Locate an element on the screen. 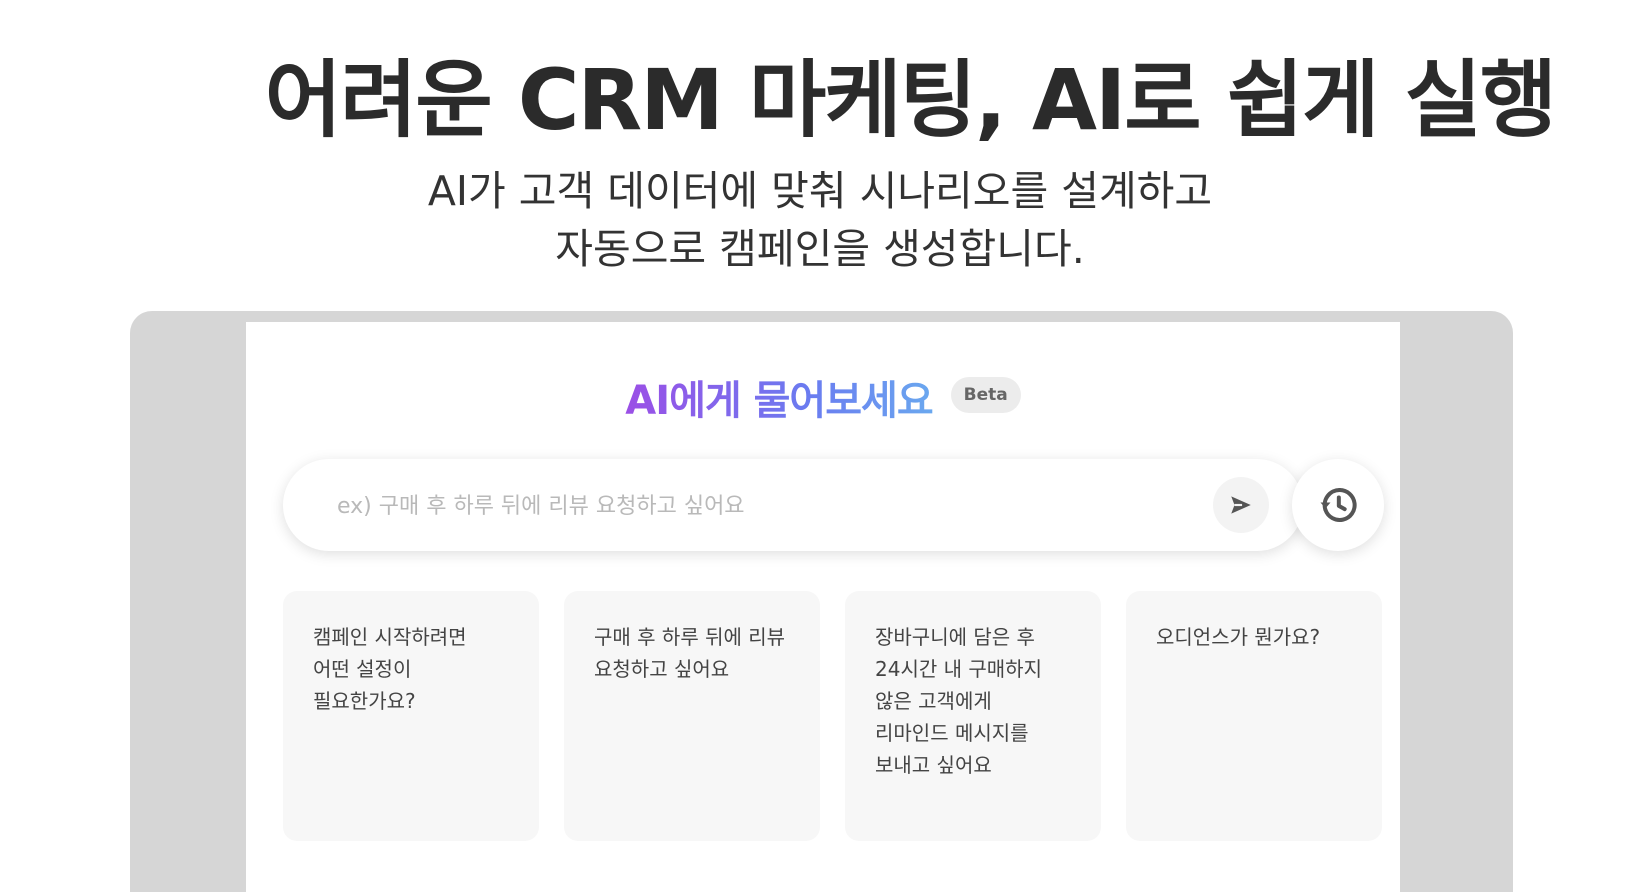 The width and height of the screenshot is (1640, 892). history-icon is located at coordinates (1338, 504).